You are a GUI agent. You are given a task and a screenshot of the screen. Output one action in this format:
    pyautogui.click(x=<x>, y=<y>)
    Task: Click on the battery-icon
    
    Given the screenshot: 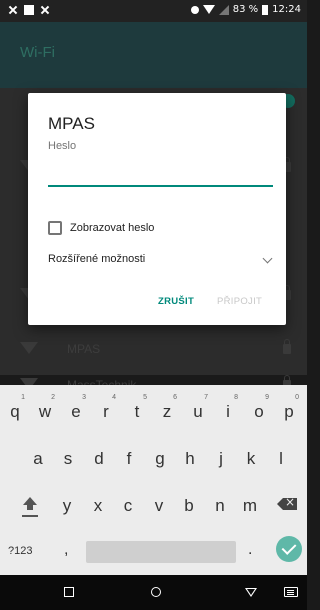 What is the action you would take?
    pyautogui.click(x=265, y=9)
    